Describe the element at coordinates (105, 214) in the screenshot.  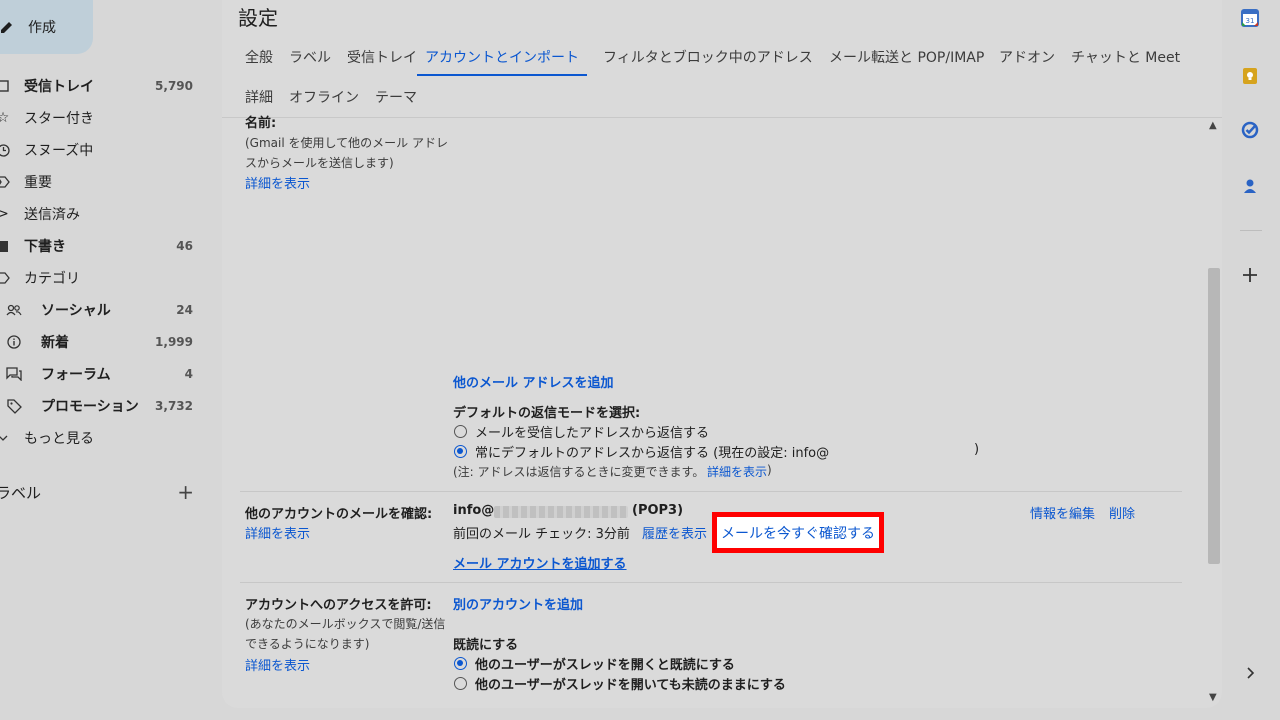
I see `sidebar-item-sent: > 送信済み` at that location.